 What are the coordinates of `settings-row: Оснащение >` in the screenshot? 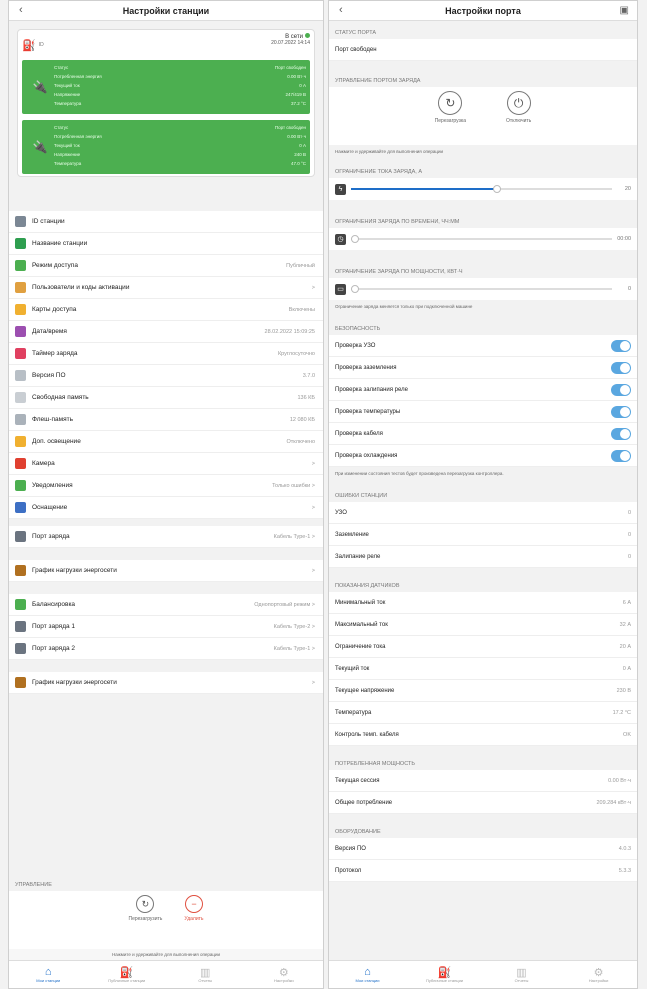 It's located at (166, 508).